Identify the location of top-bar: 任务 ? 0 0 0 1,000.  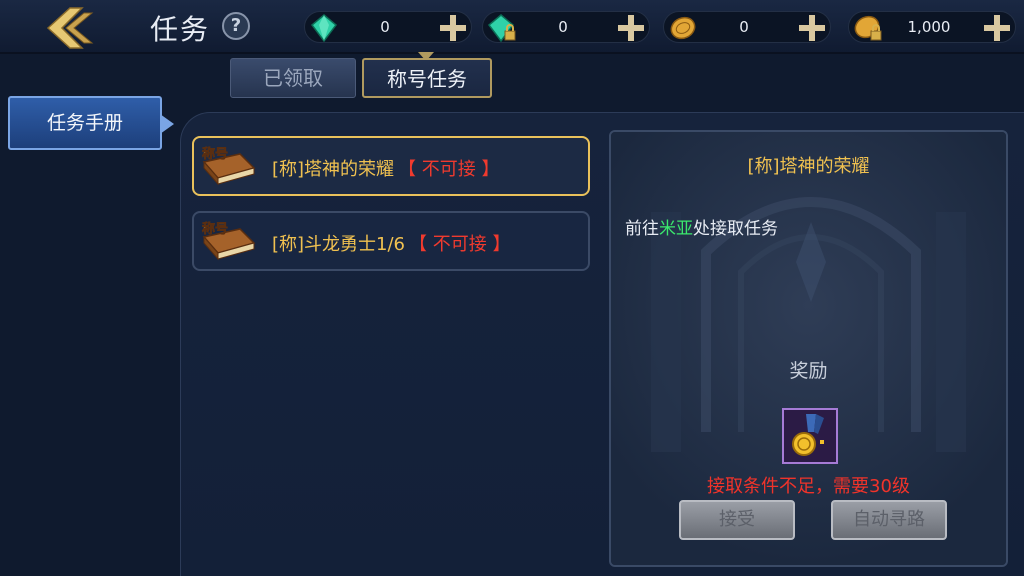
(512, 27).